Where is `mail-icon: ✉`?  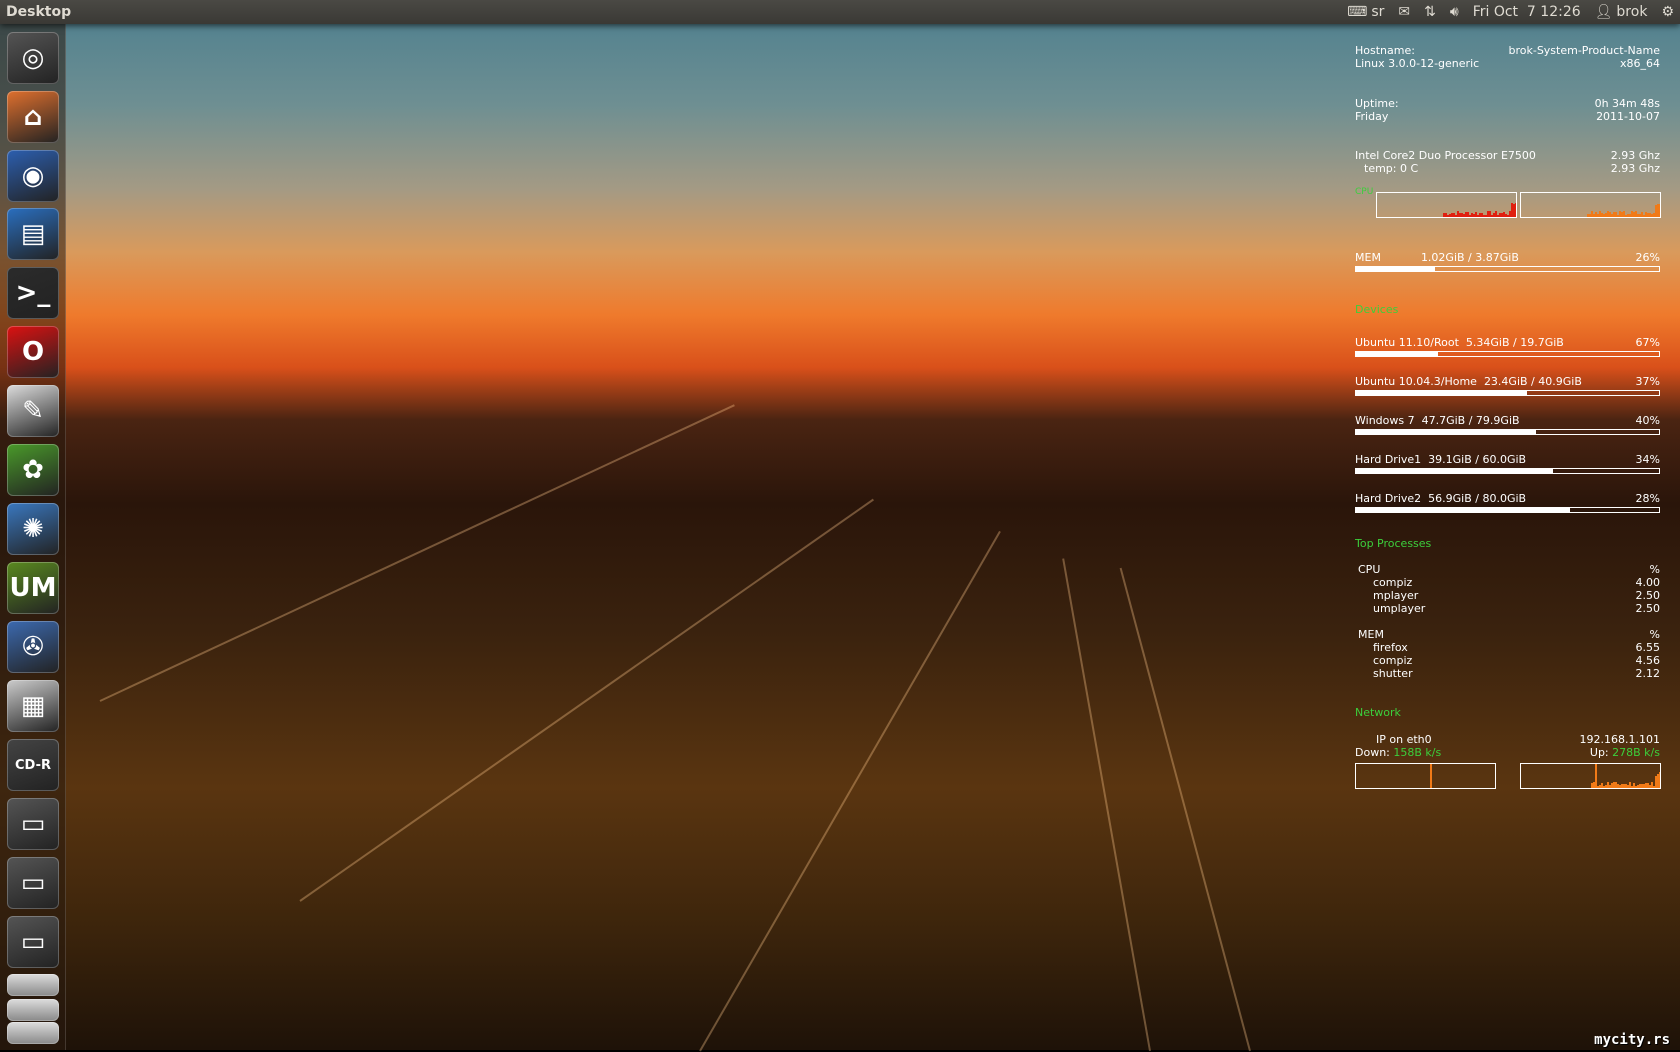
mail-icon: ✉ is located at coordinates (1404, 12).